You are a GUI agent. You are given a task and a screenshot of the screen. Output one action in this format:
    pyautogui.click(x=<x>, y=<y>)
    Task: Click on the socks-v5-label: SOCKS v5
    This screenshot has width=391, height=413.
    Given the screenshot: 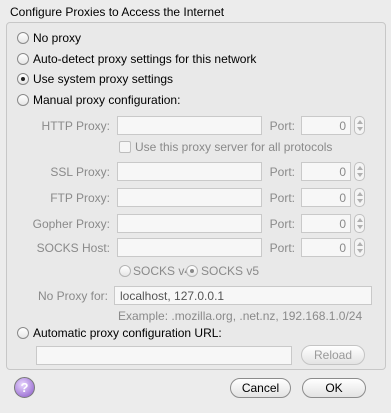 What is the action you would take?
    pyautogui.click(x=230, y=271)
    